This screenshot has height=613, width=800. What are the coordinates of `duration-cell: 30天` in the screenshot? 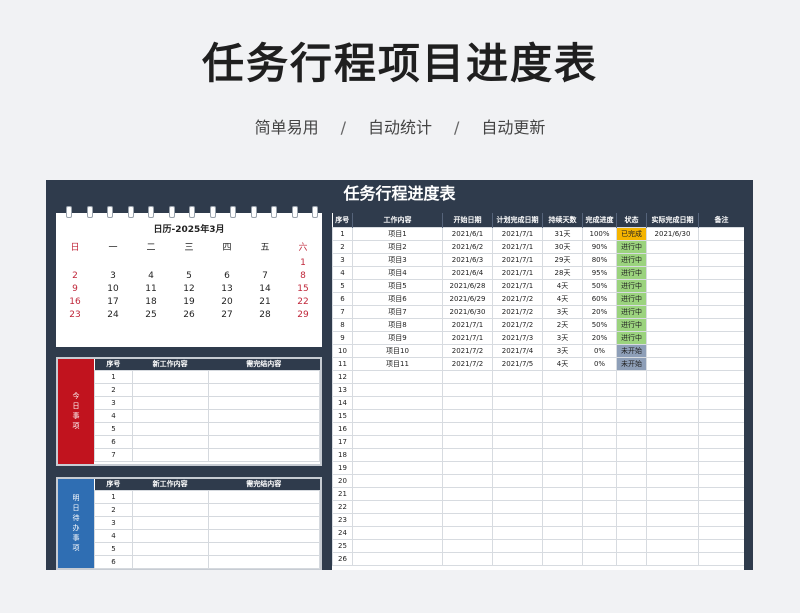 It's located at (562, 246).